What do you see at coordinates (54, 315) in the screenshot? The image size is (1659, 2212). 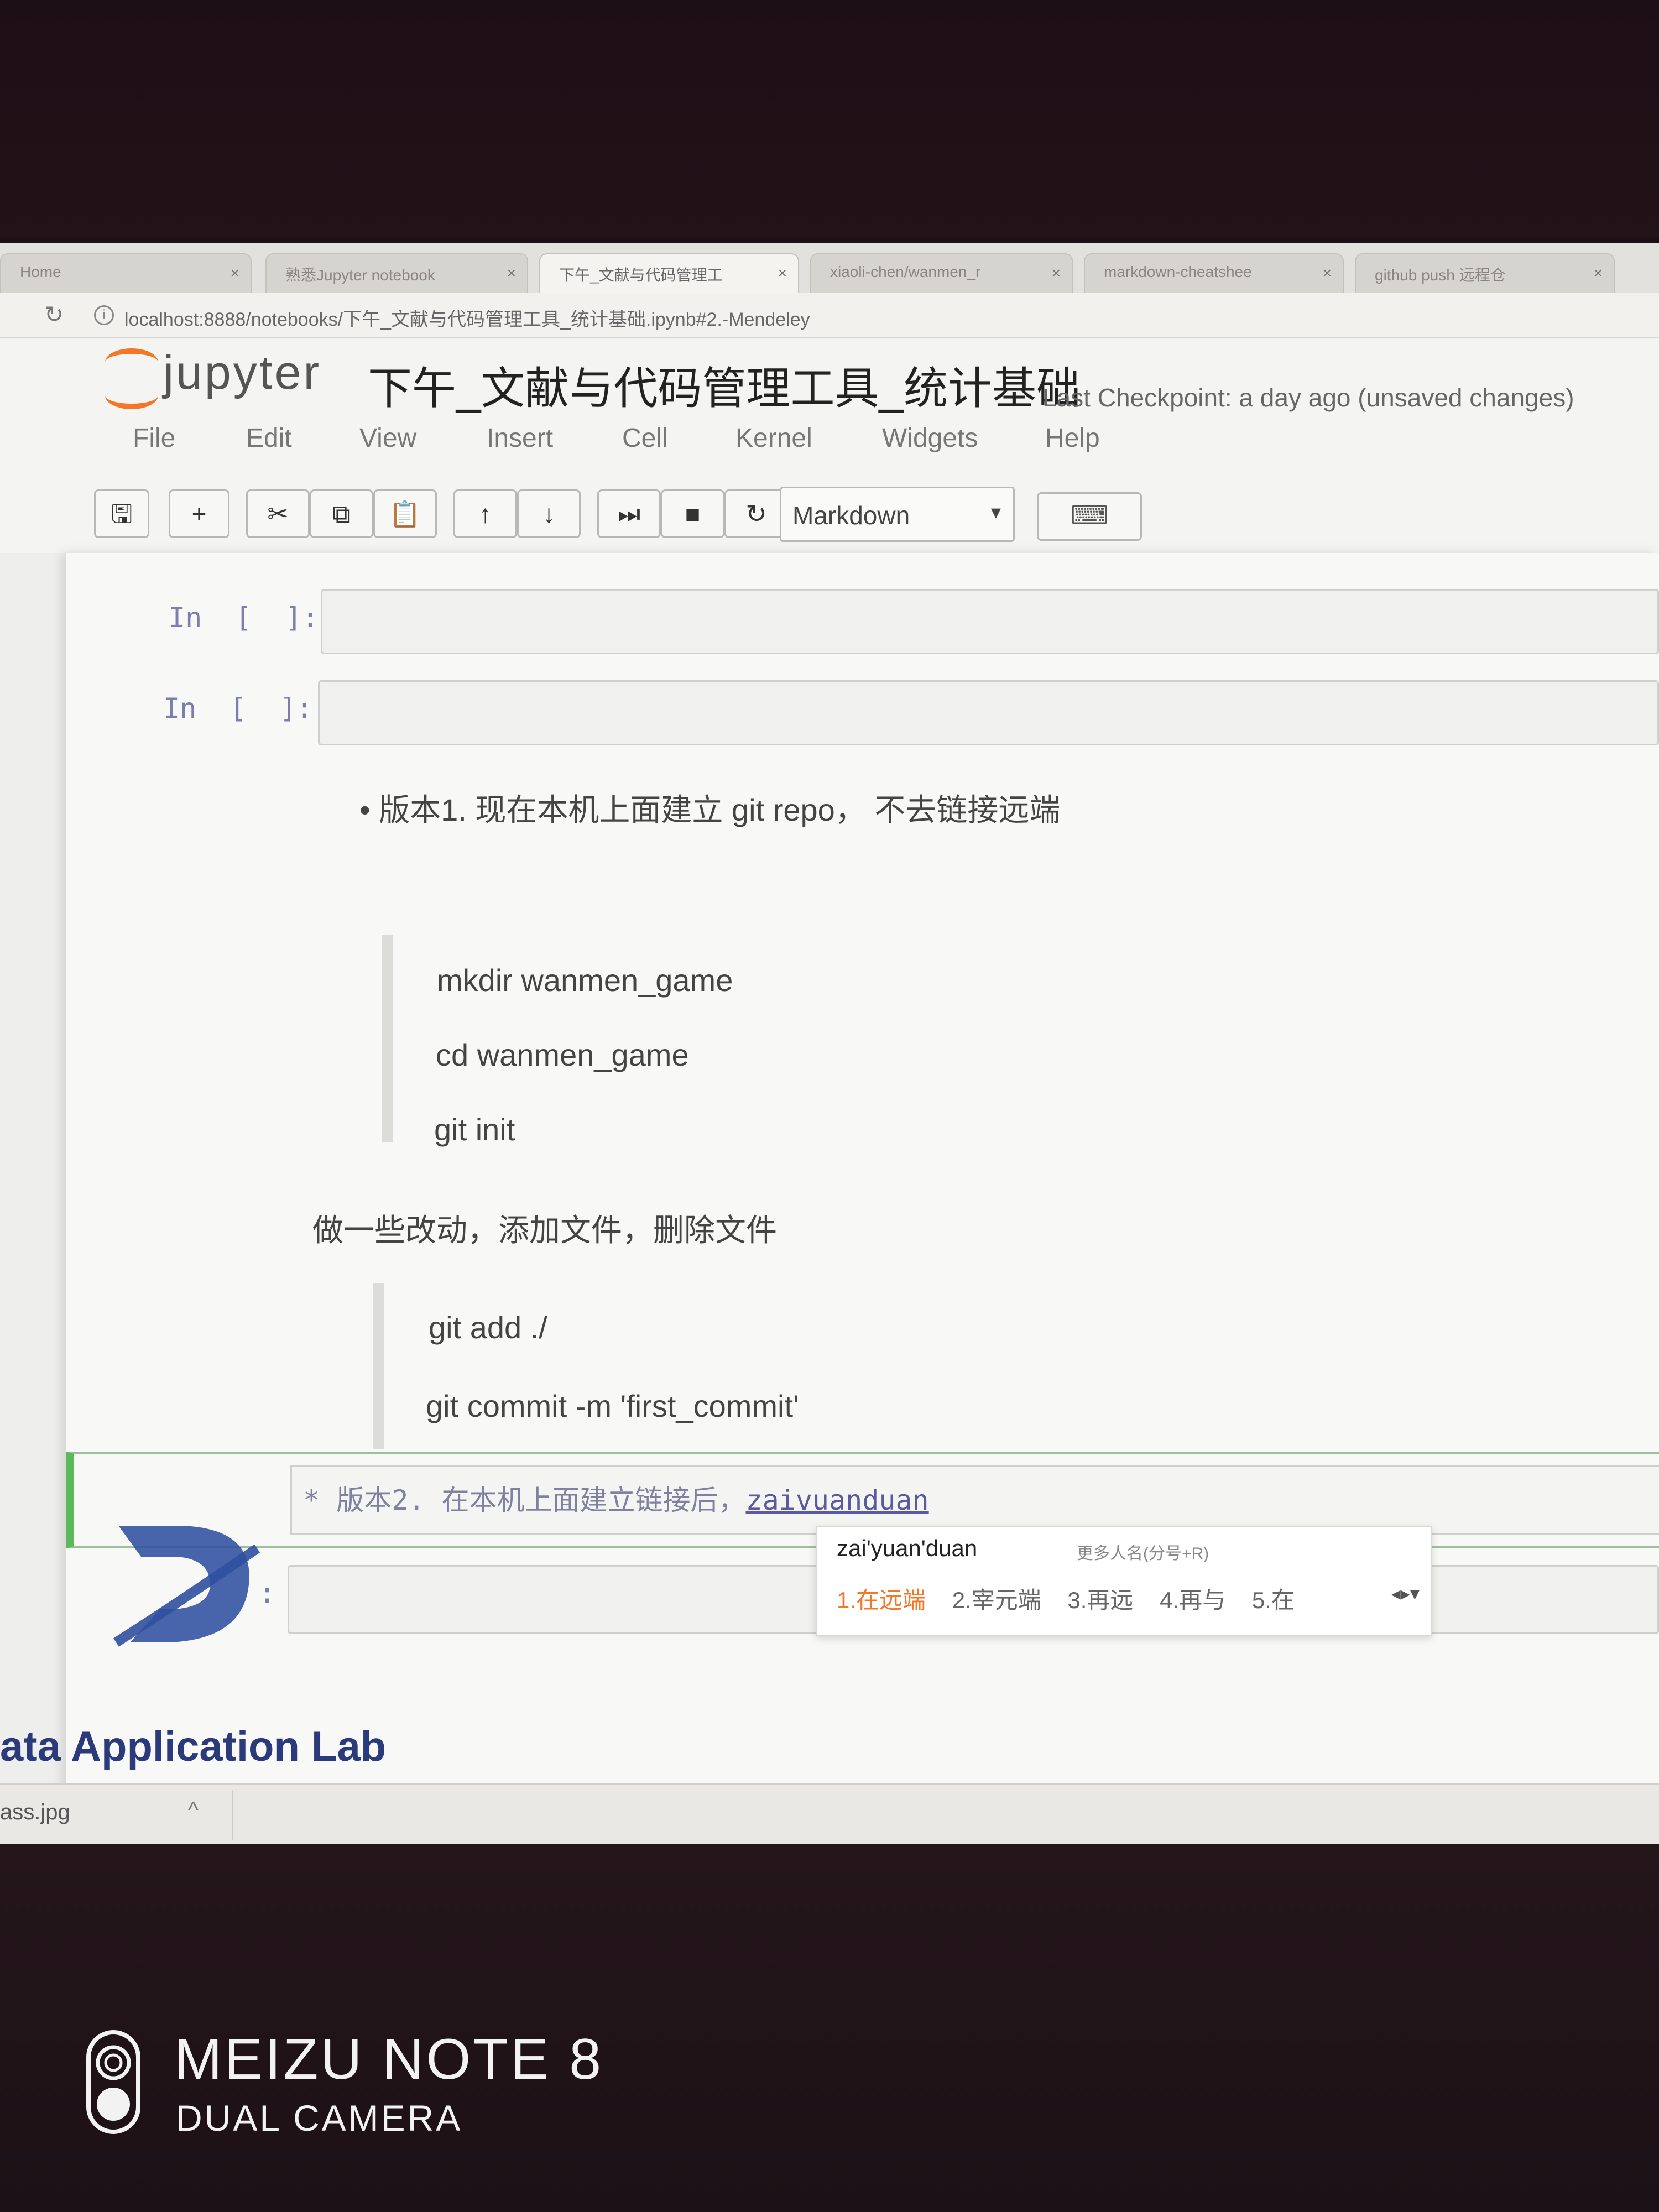 I see `reload-icon: ↻` at bounding box center [54, 315].